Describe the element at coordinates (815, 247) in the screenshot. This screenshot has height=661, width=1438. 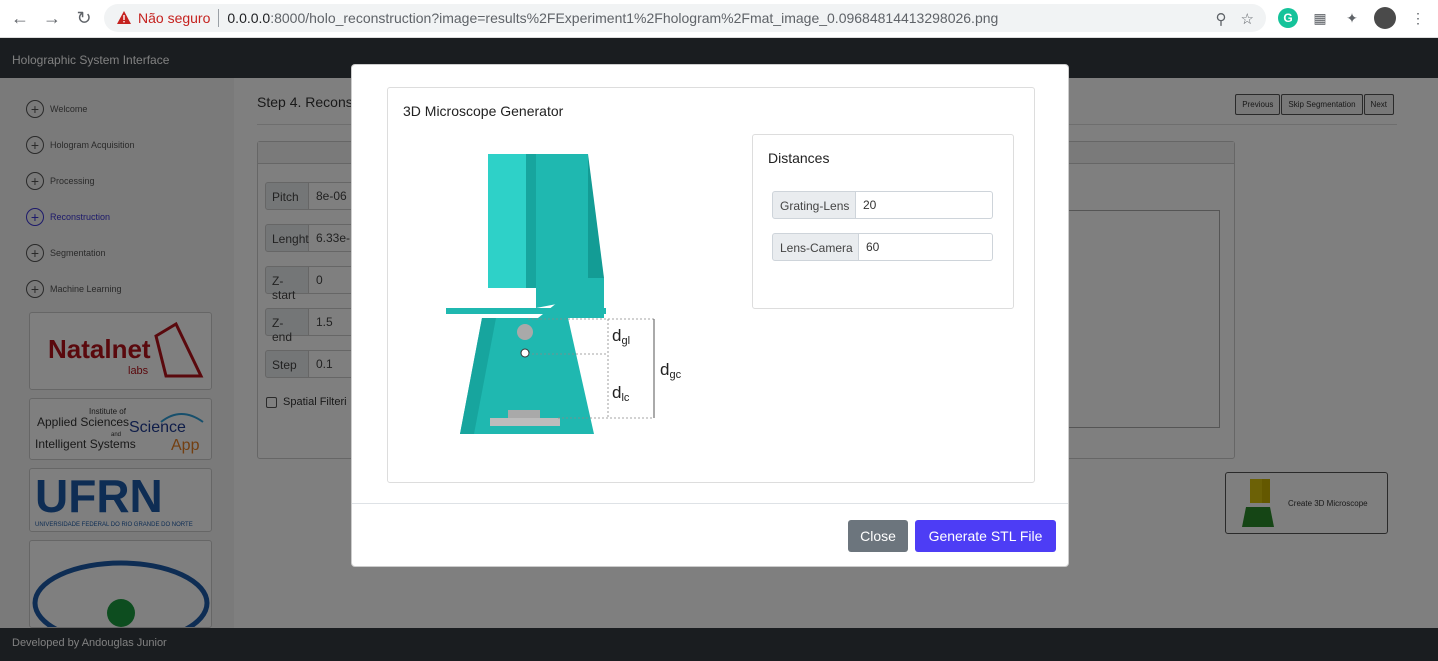
I see `lens-camera-label: Lens-Camera` at that location.